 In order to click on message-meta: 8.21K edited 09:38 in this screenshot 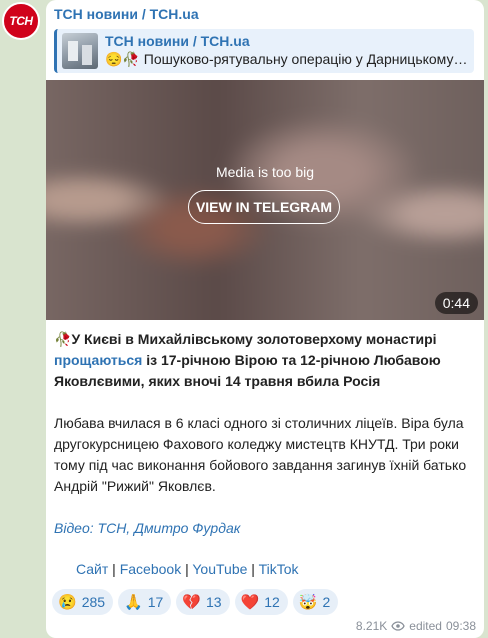, I will do `click(416, 626)`.